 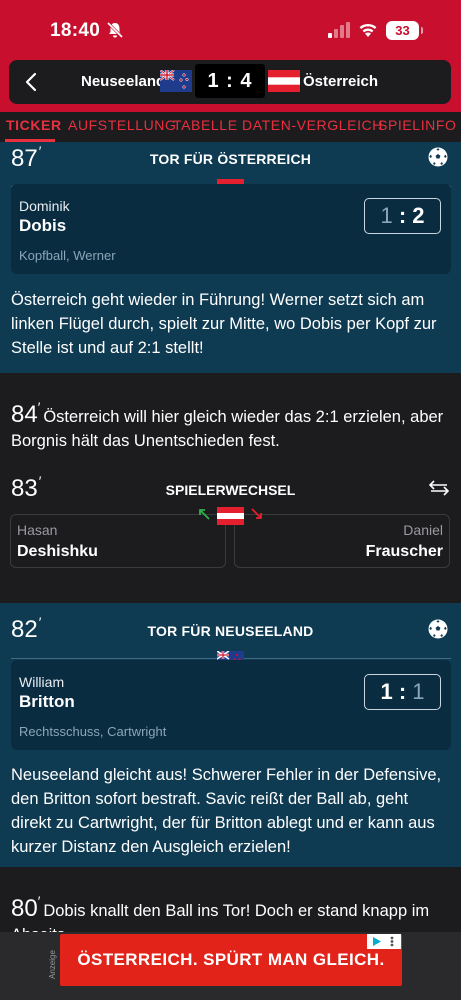 I want to click on status-bar: 18:40 33, so click(x=230, y=29).